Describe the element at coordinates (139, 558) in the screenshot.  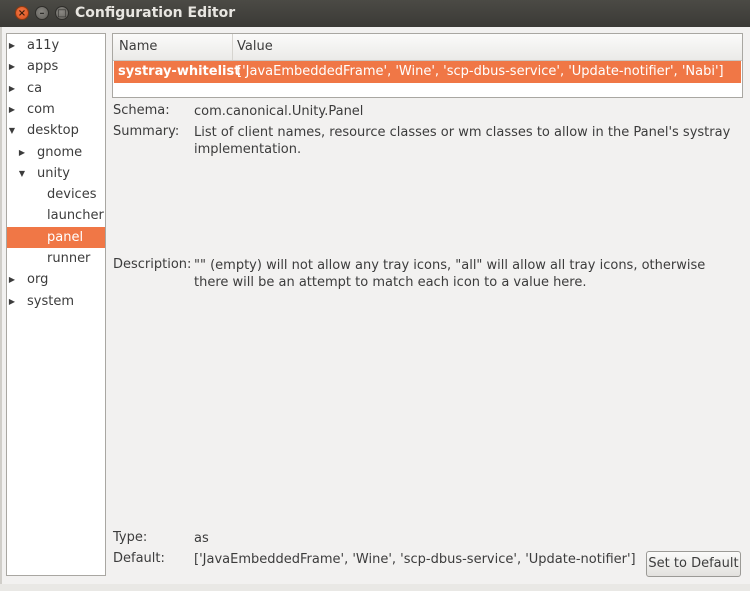
I see `default-label: Default:` at that location.